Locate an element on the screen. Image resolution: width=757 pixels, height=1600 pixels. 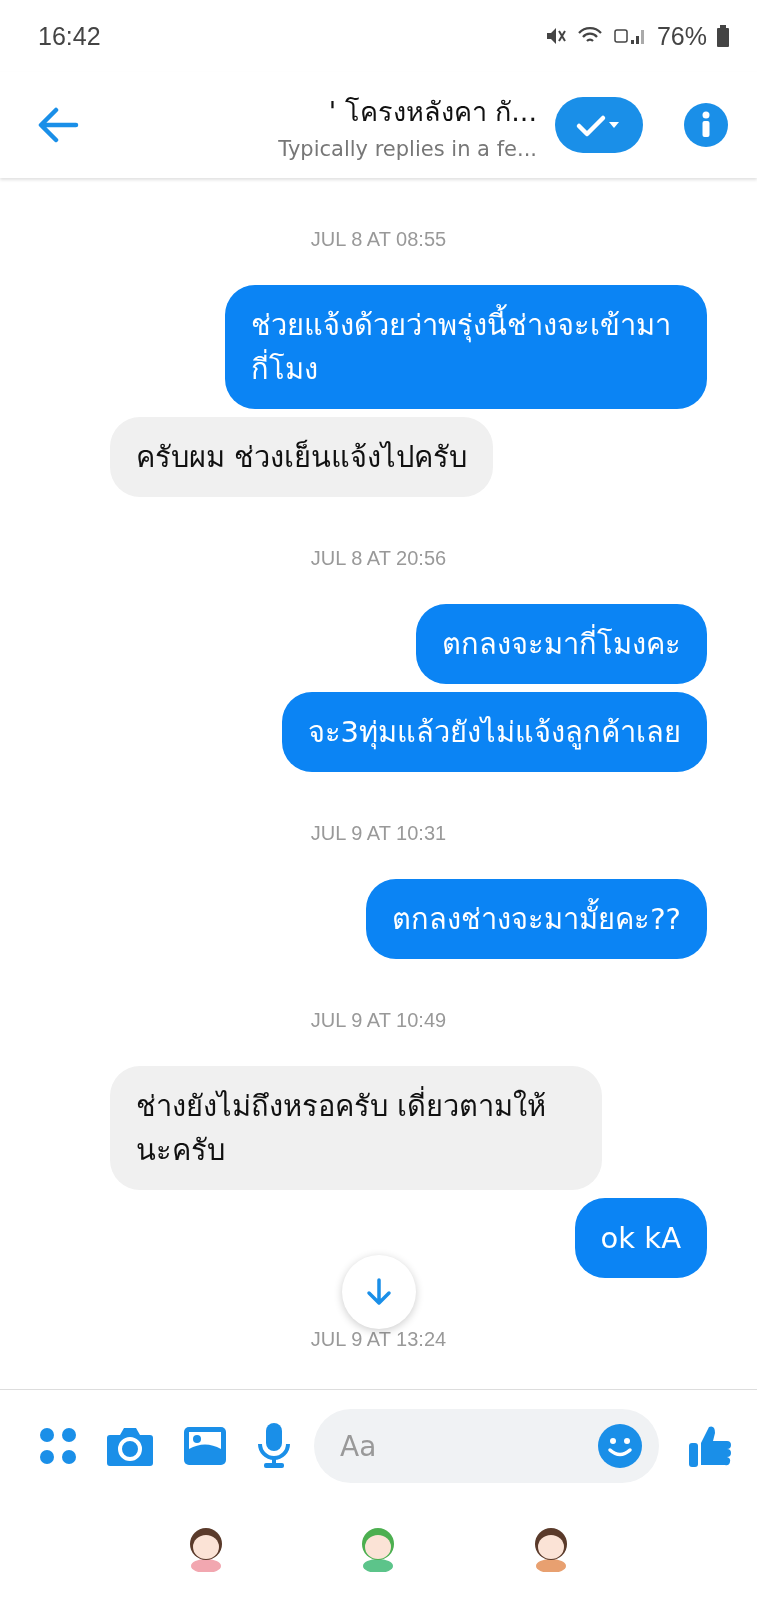
timestamp: JUL 8 AT 08:55 is located at coordinates (378, 239).